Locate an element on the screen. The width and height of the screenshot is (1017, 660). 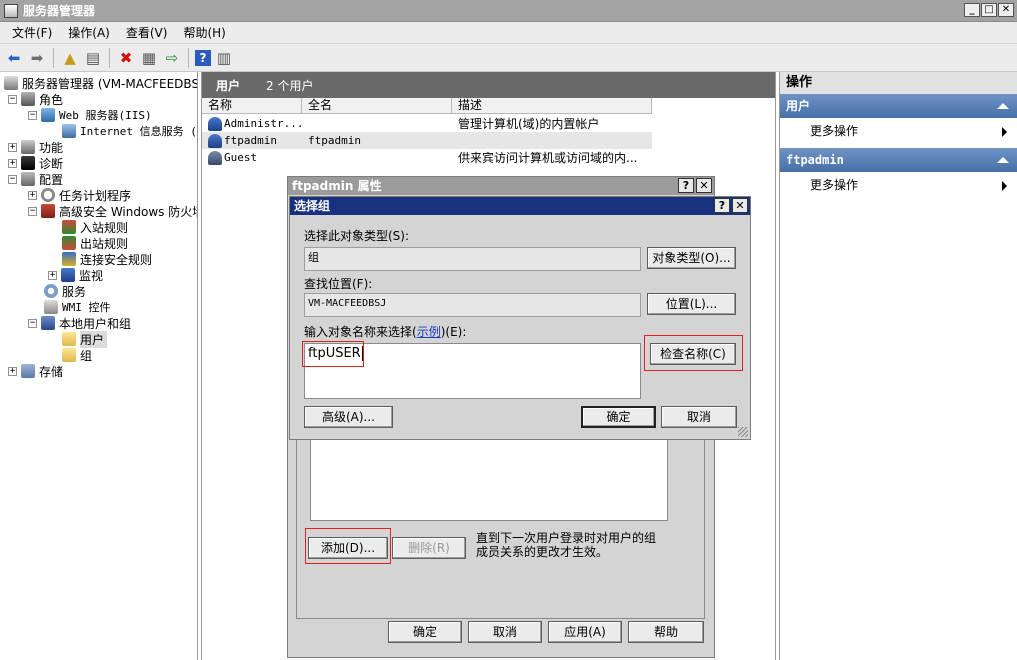
tree-item-config: − 配置 is located at coordinates (35, 179).